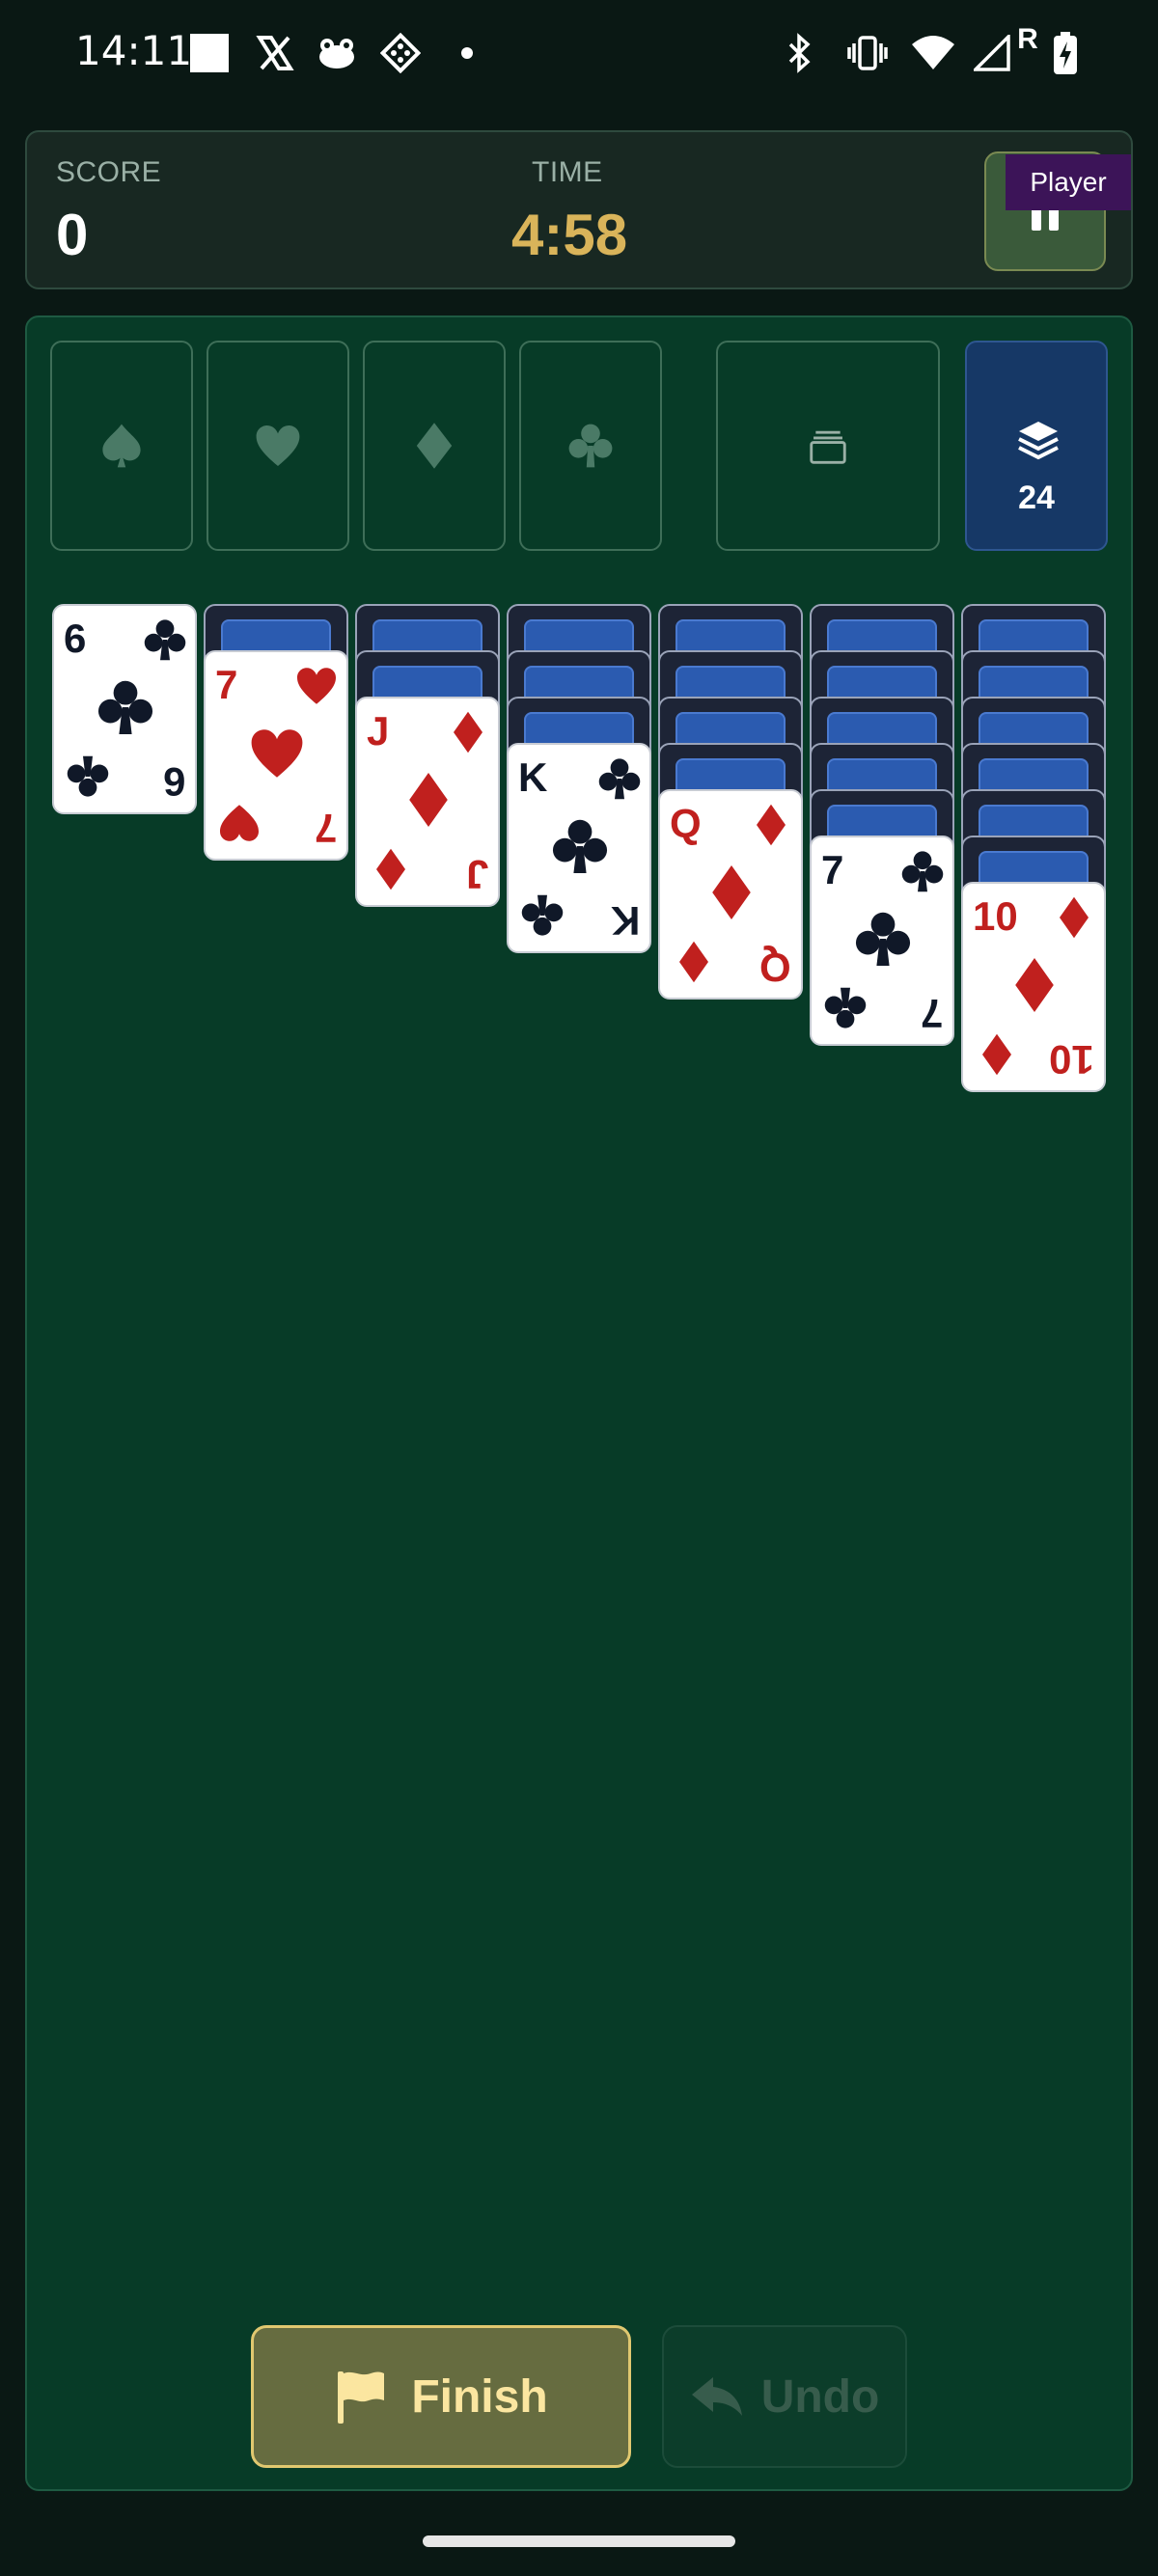  Describe the element at coordinates (1065, 53) in the screenshot. I see `battery-charging-icon` at that location.